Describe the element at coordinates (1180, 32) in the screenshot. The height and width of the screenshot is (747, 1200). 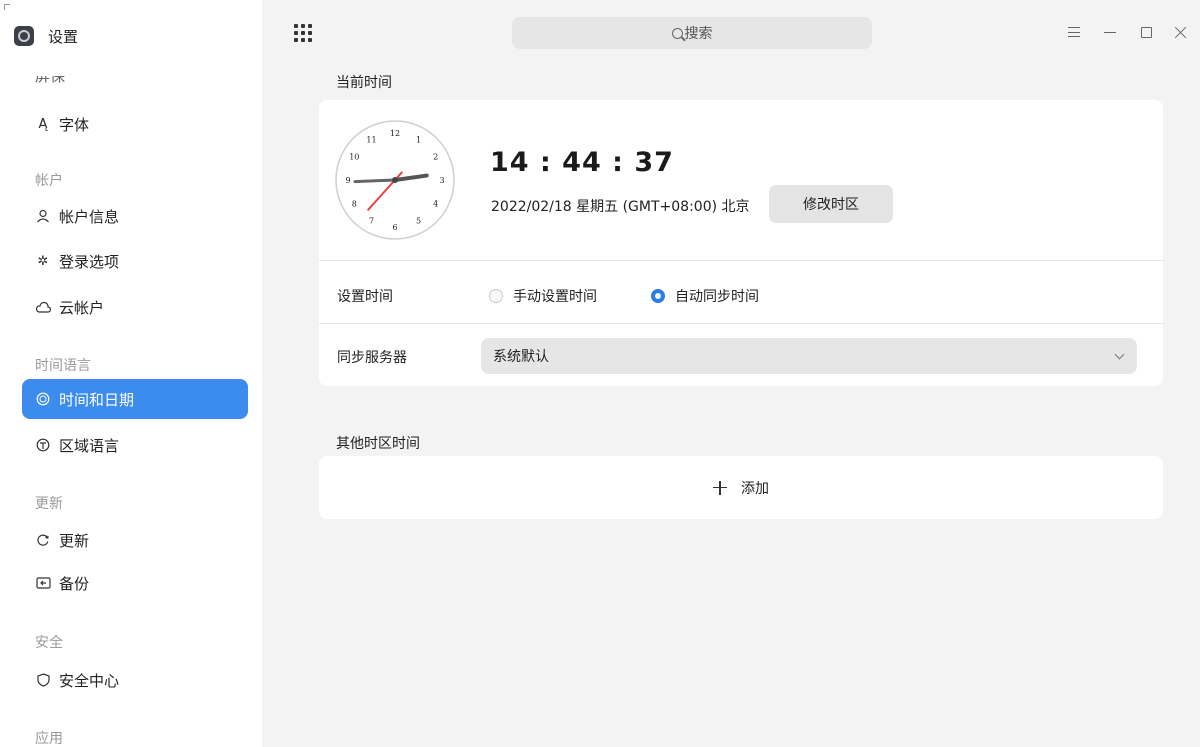
I see `close-icon` at that location.